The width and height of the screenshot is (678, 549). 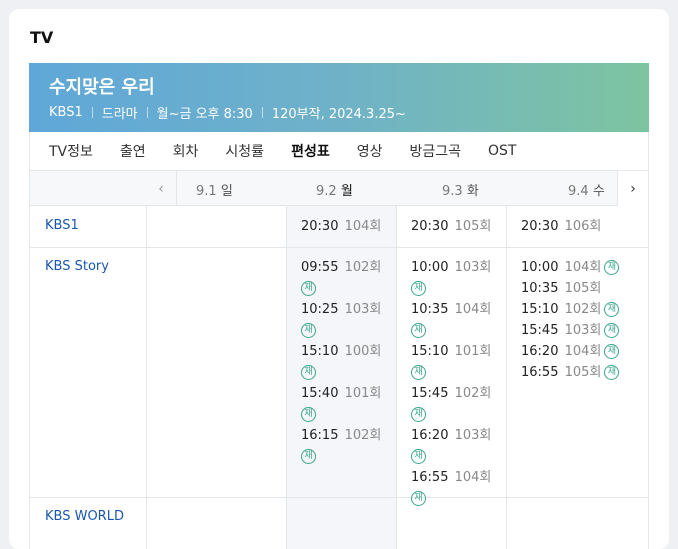 What do you see at coordinates (334, 189) in the screenshot?
I see `day-header-1: 9.2 월` at bounding box center [334, 189].